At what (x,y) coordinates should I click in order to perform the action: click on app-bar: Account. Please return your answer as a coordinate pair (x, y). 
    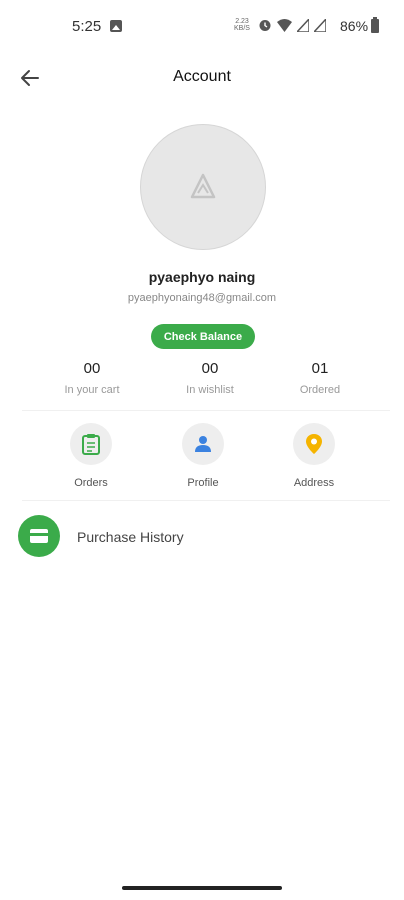
    Looking at the image, I should click on (202, 78).